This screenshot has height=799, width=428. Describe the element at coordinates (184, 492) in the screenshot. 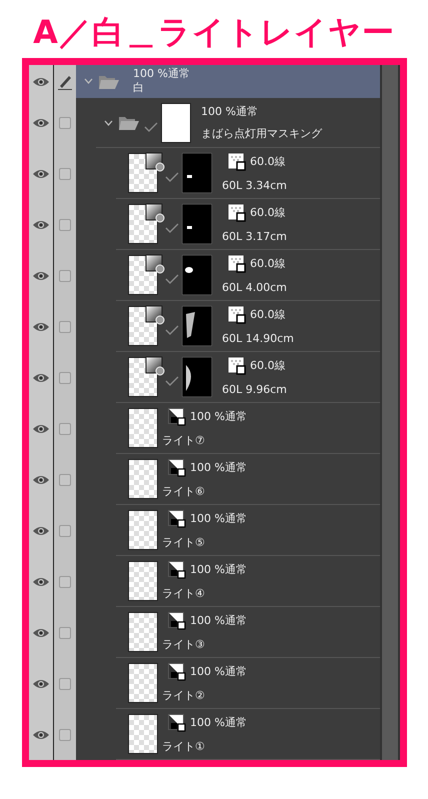

I see `layer-name: ライト⑥` at that location.